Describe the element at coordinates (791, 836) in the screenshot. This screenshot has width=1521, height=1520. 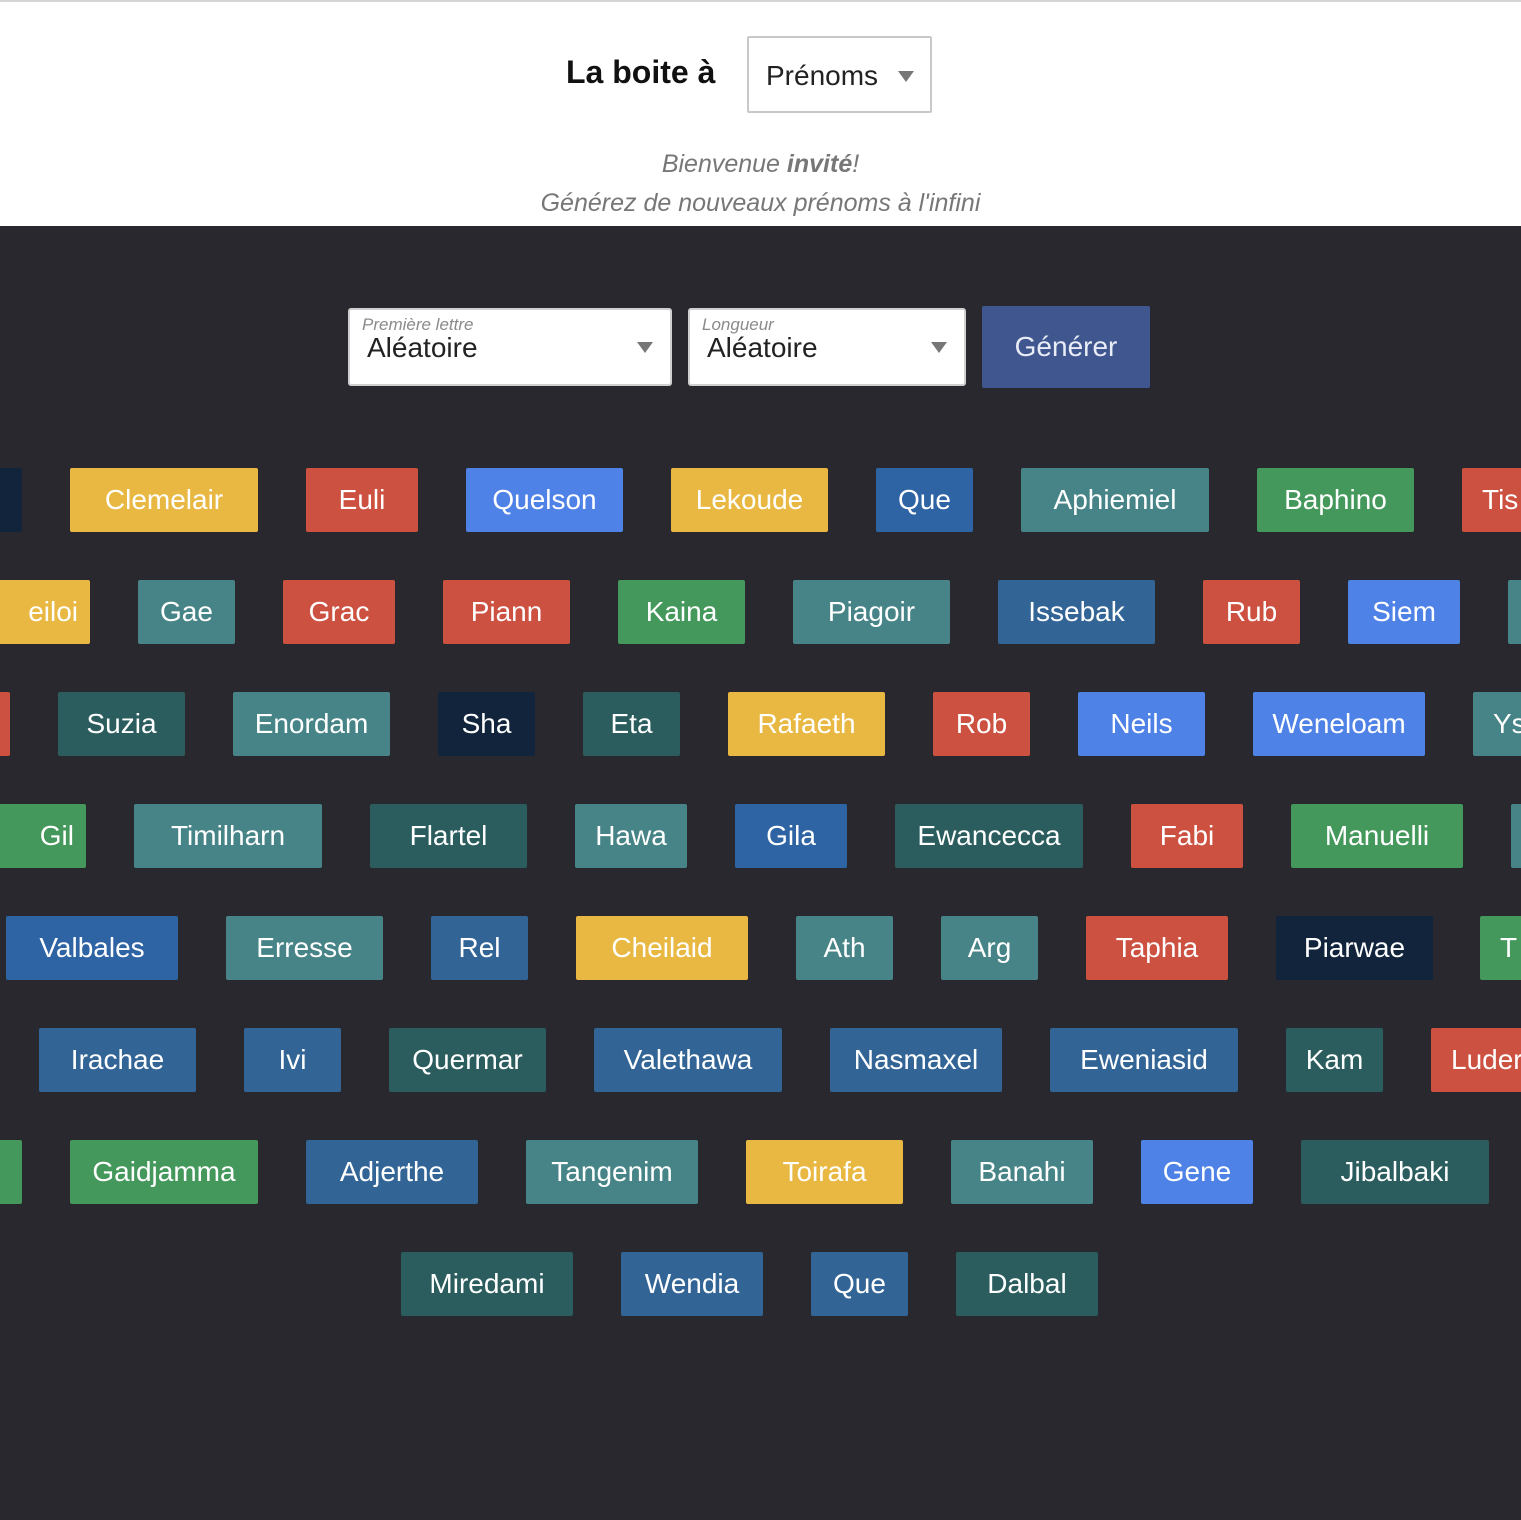
I see `name-tag: Gila` at that location.